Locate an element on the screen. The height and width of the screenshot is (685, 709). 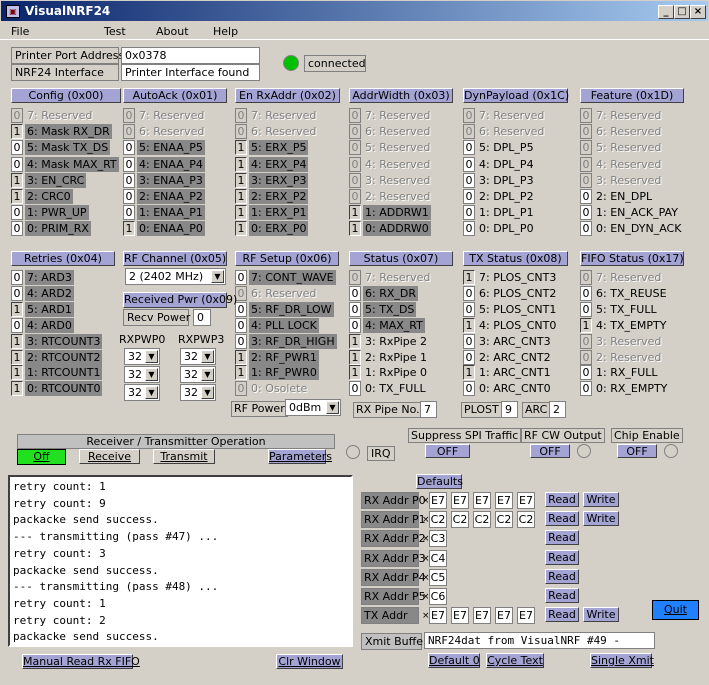
config-bit-value: 1 is located at coordinates (17, 196).